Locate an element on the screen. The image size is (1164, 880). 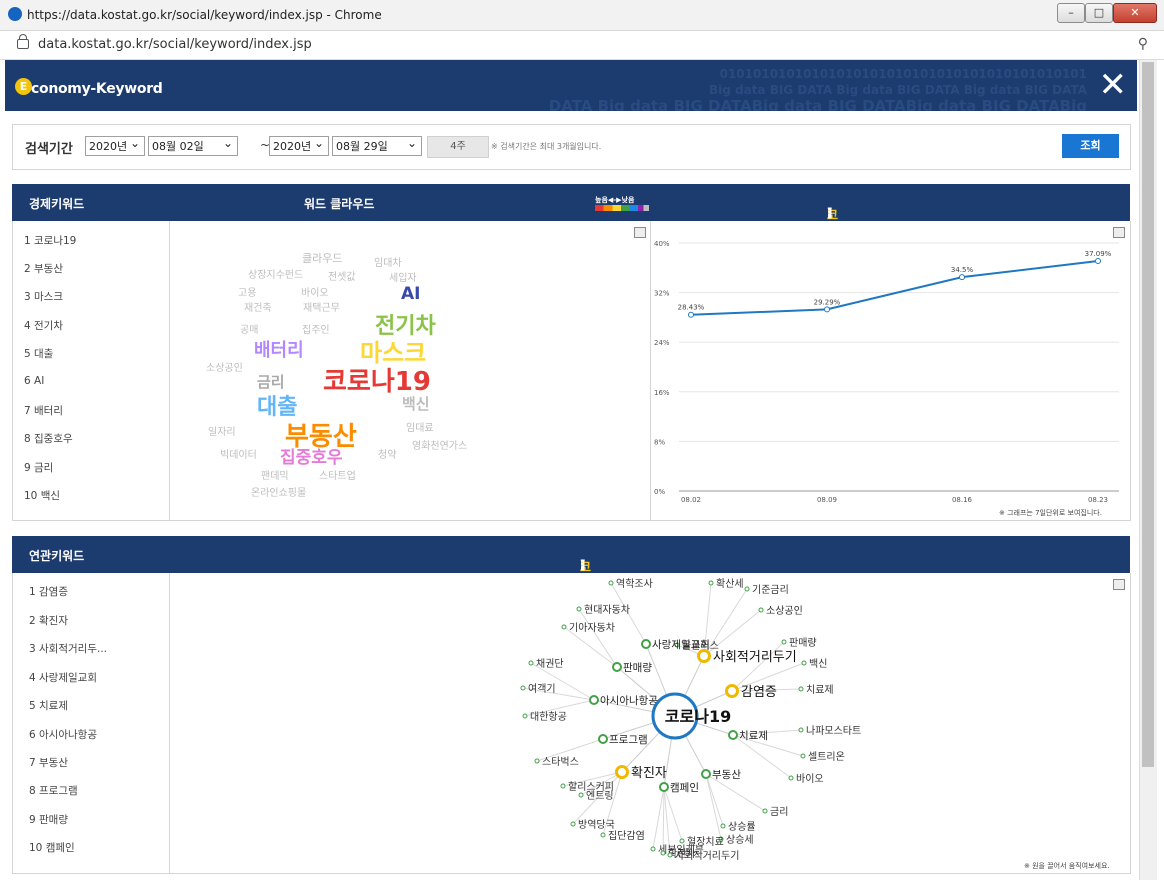
word-cloud-term: 공매 is located at coordinates (249, 328).